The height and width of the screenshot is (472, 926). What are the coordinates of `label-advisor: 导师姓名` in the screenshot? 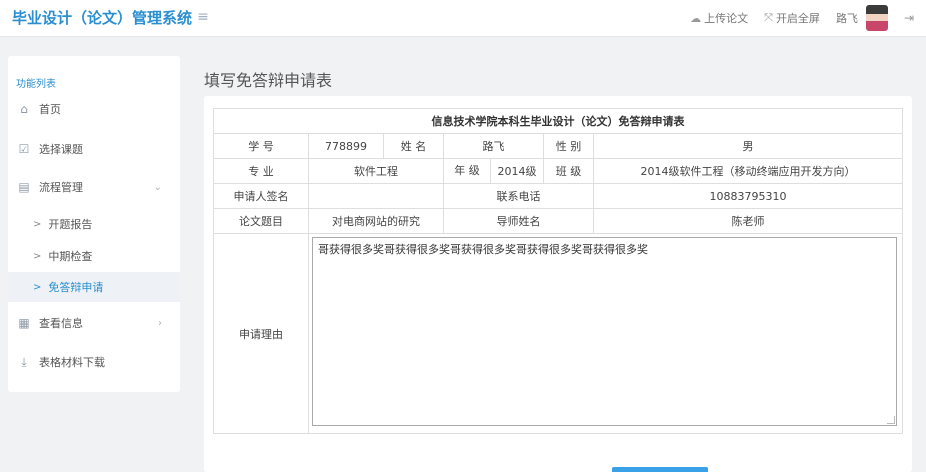 It's located at (518, 221).